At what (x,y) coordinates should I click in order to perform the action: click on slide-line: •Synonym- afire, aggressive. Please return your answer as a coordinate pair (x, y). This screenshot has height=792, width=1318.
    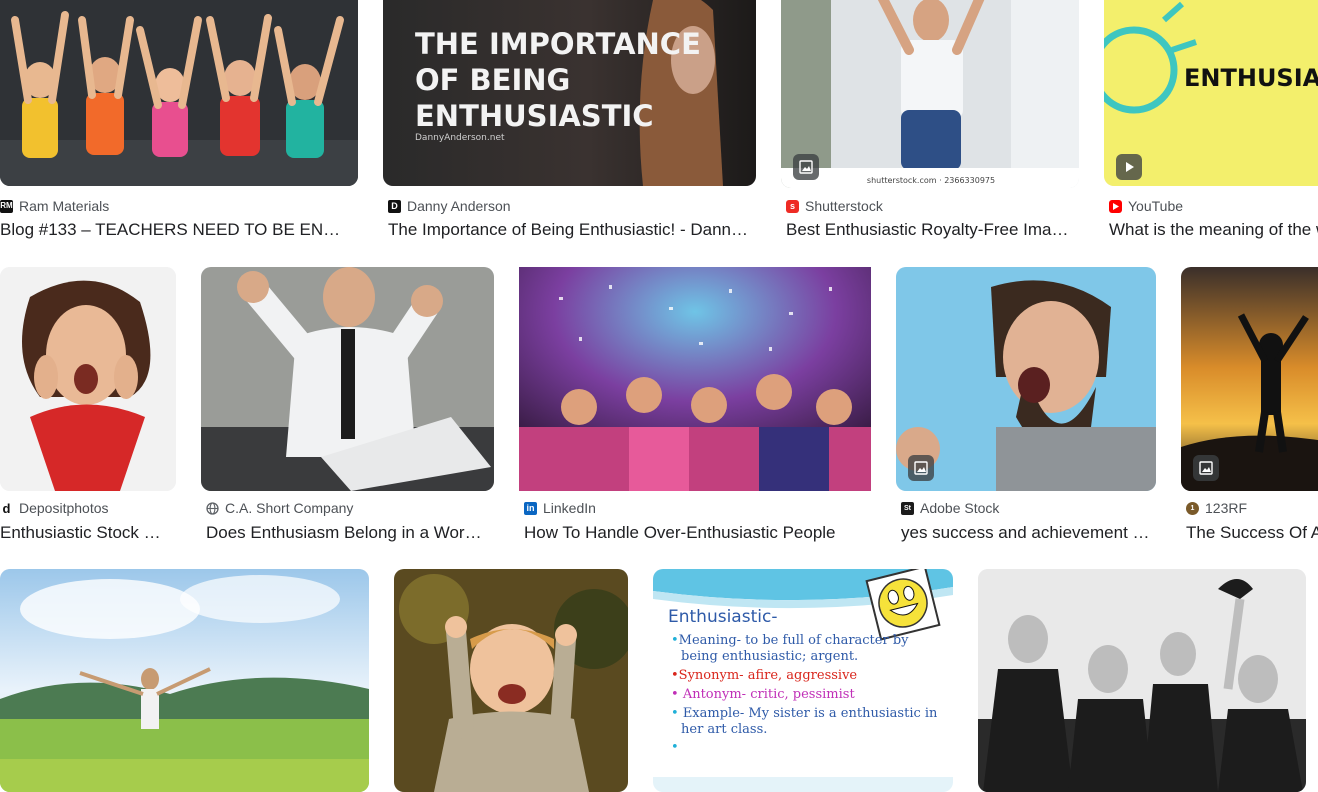
    Looking at the image, I should click on (764, 675).